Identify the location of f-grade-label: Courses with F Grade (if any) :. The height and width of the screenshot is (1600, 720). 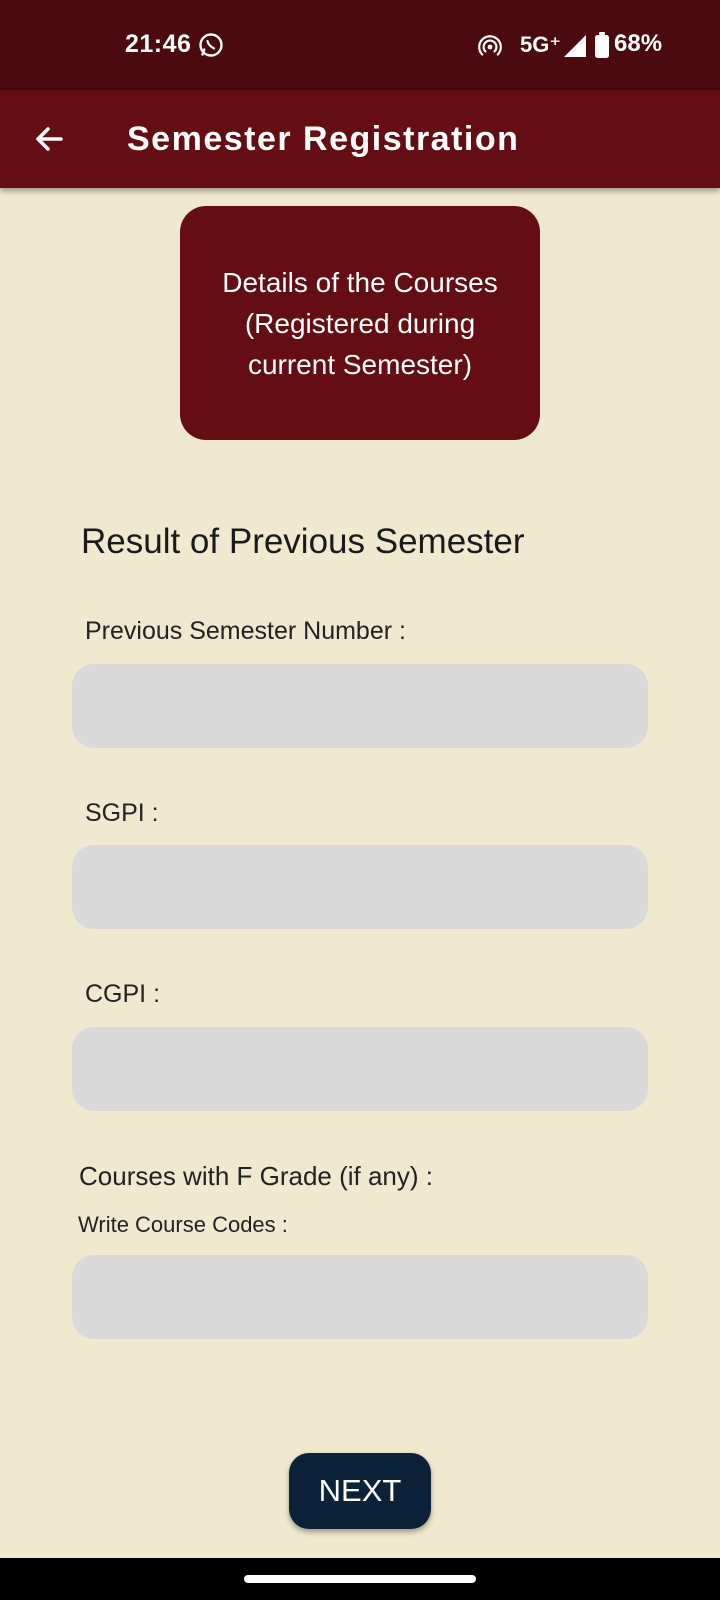
(256, 1176).